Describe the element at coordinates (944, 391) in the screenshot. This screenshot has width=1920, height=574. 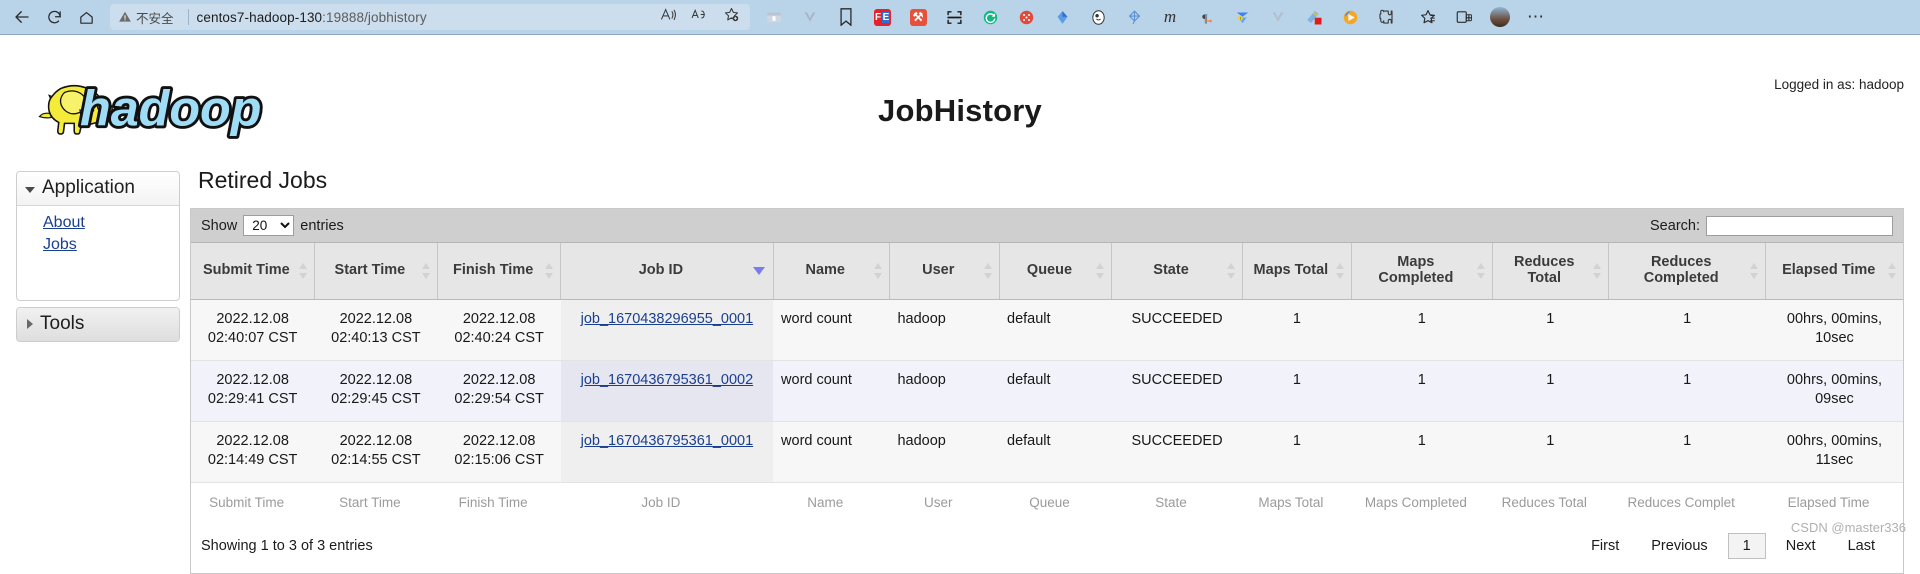
I see `cell-user: hadoop` at that location.